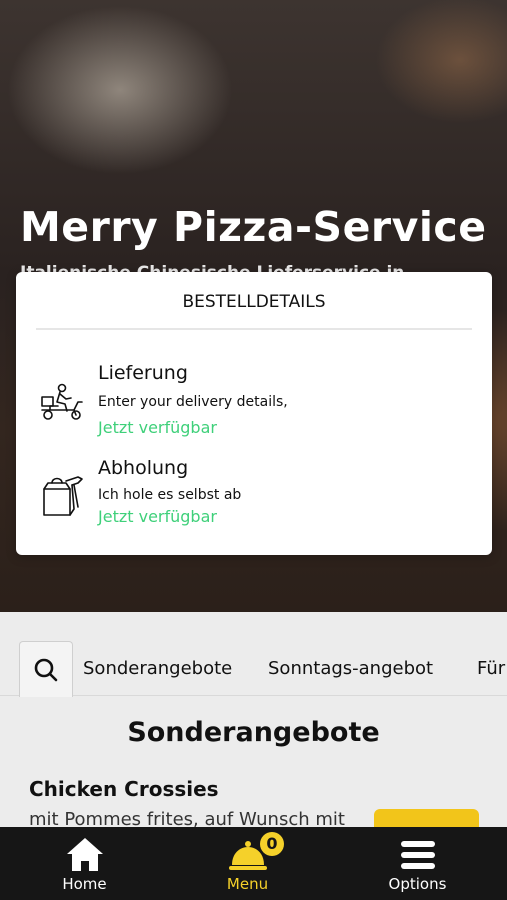  I want to click on nav-menu: 0 Menu, so click(247, 863).